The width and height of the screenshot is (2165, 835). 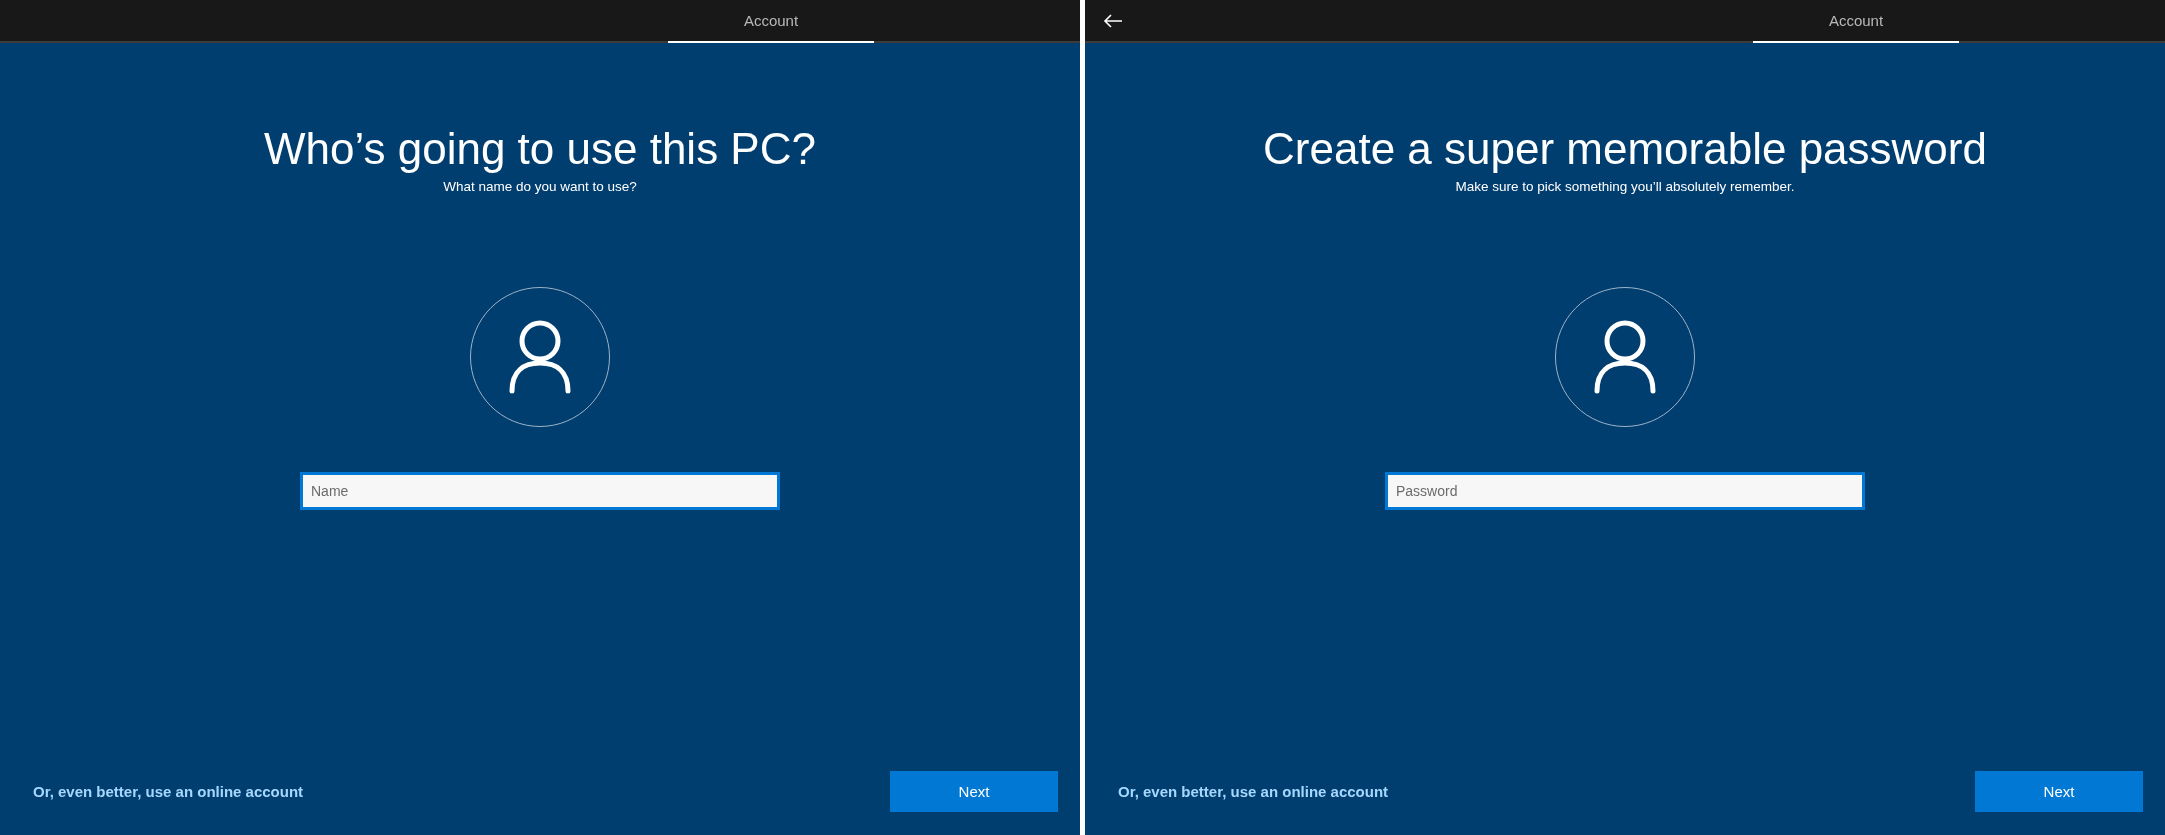 What do you see at coordinates (1625, 186) in the screenshot?
I see `page-subtitle: Make sure to pick something you’ll absolutely remember.` at bounding box center [1625, 186].